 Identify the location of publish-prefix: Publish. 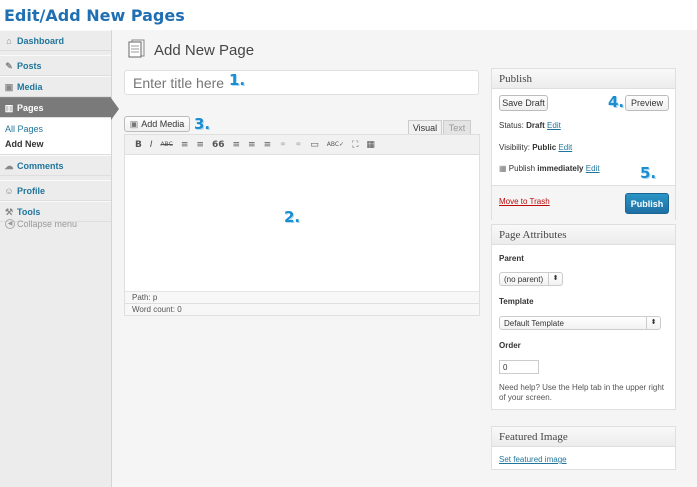
(523, 168).